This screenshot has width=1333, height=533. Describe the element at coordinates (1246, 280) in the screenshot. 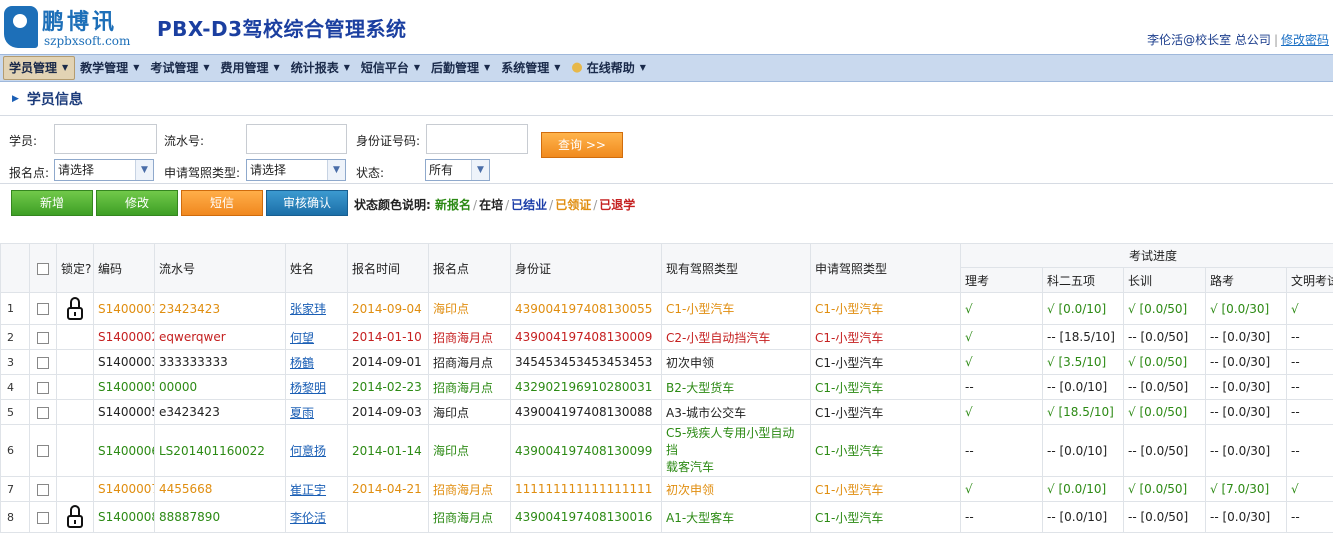

I see `header-road-test: 路考` at that location.